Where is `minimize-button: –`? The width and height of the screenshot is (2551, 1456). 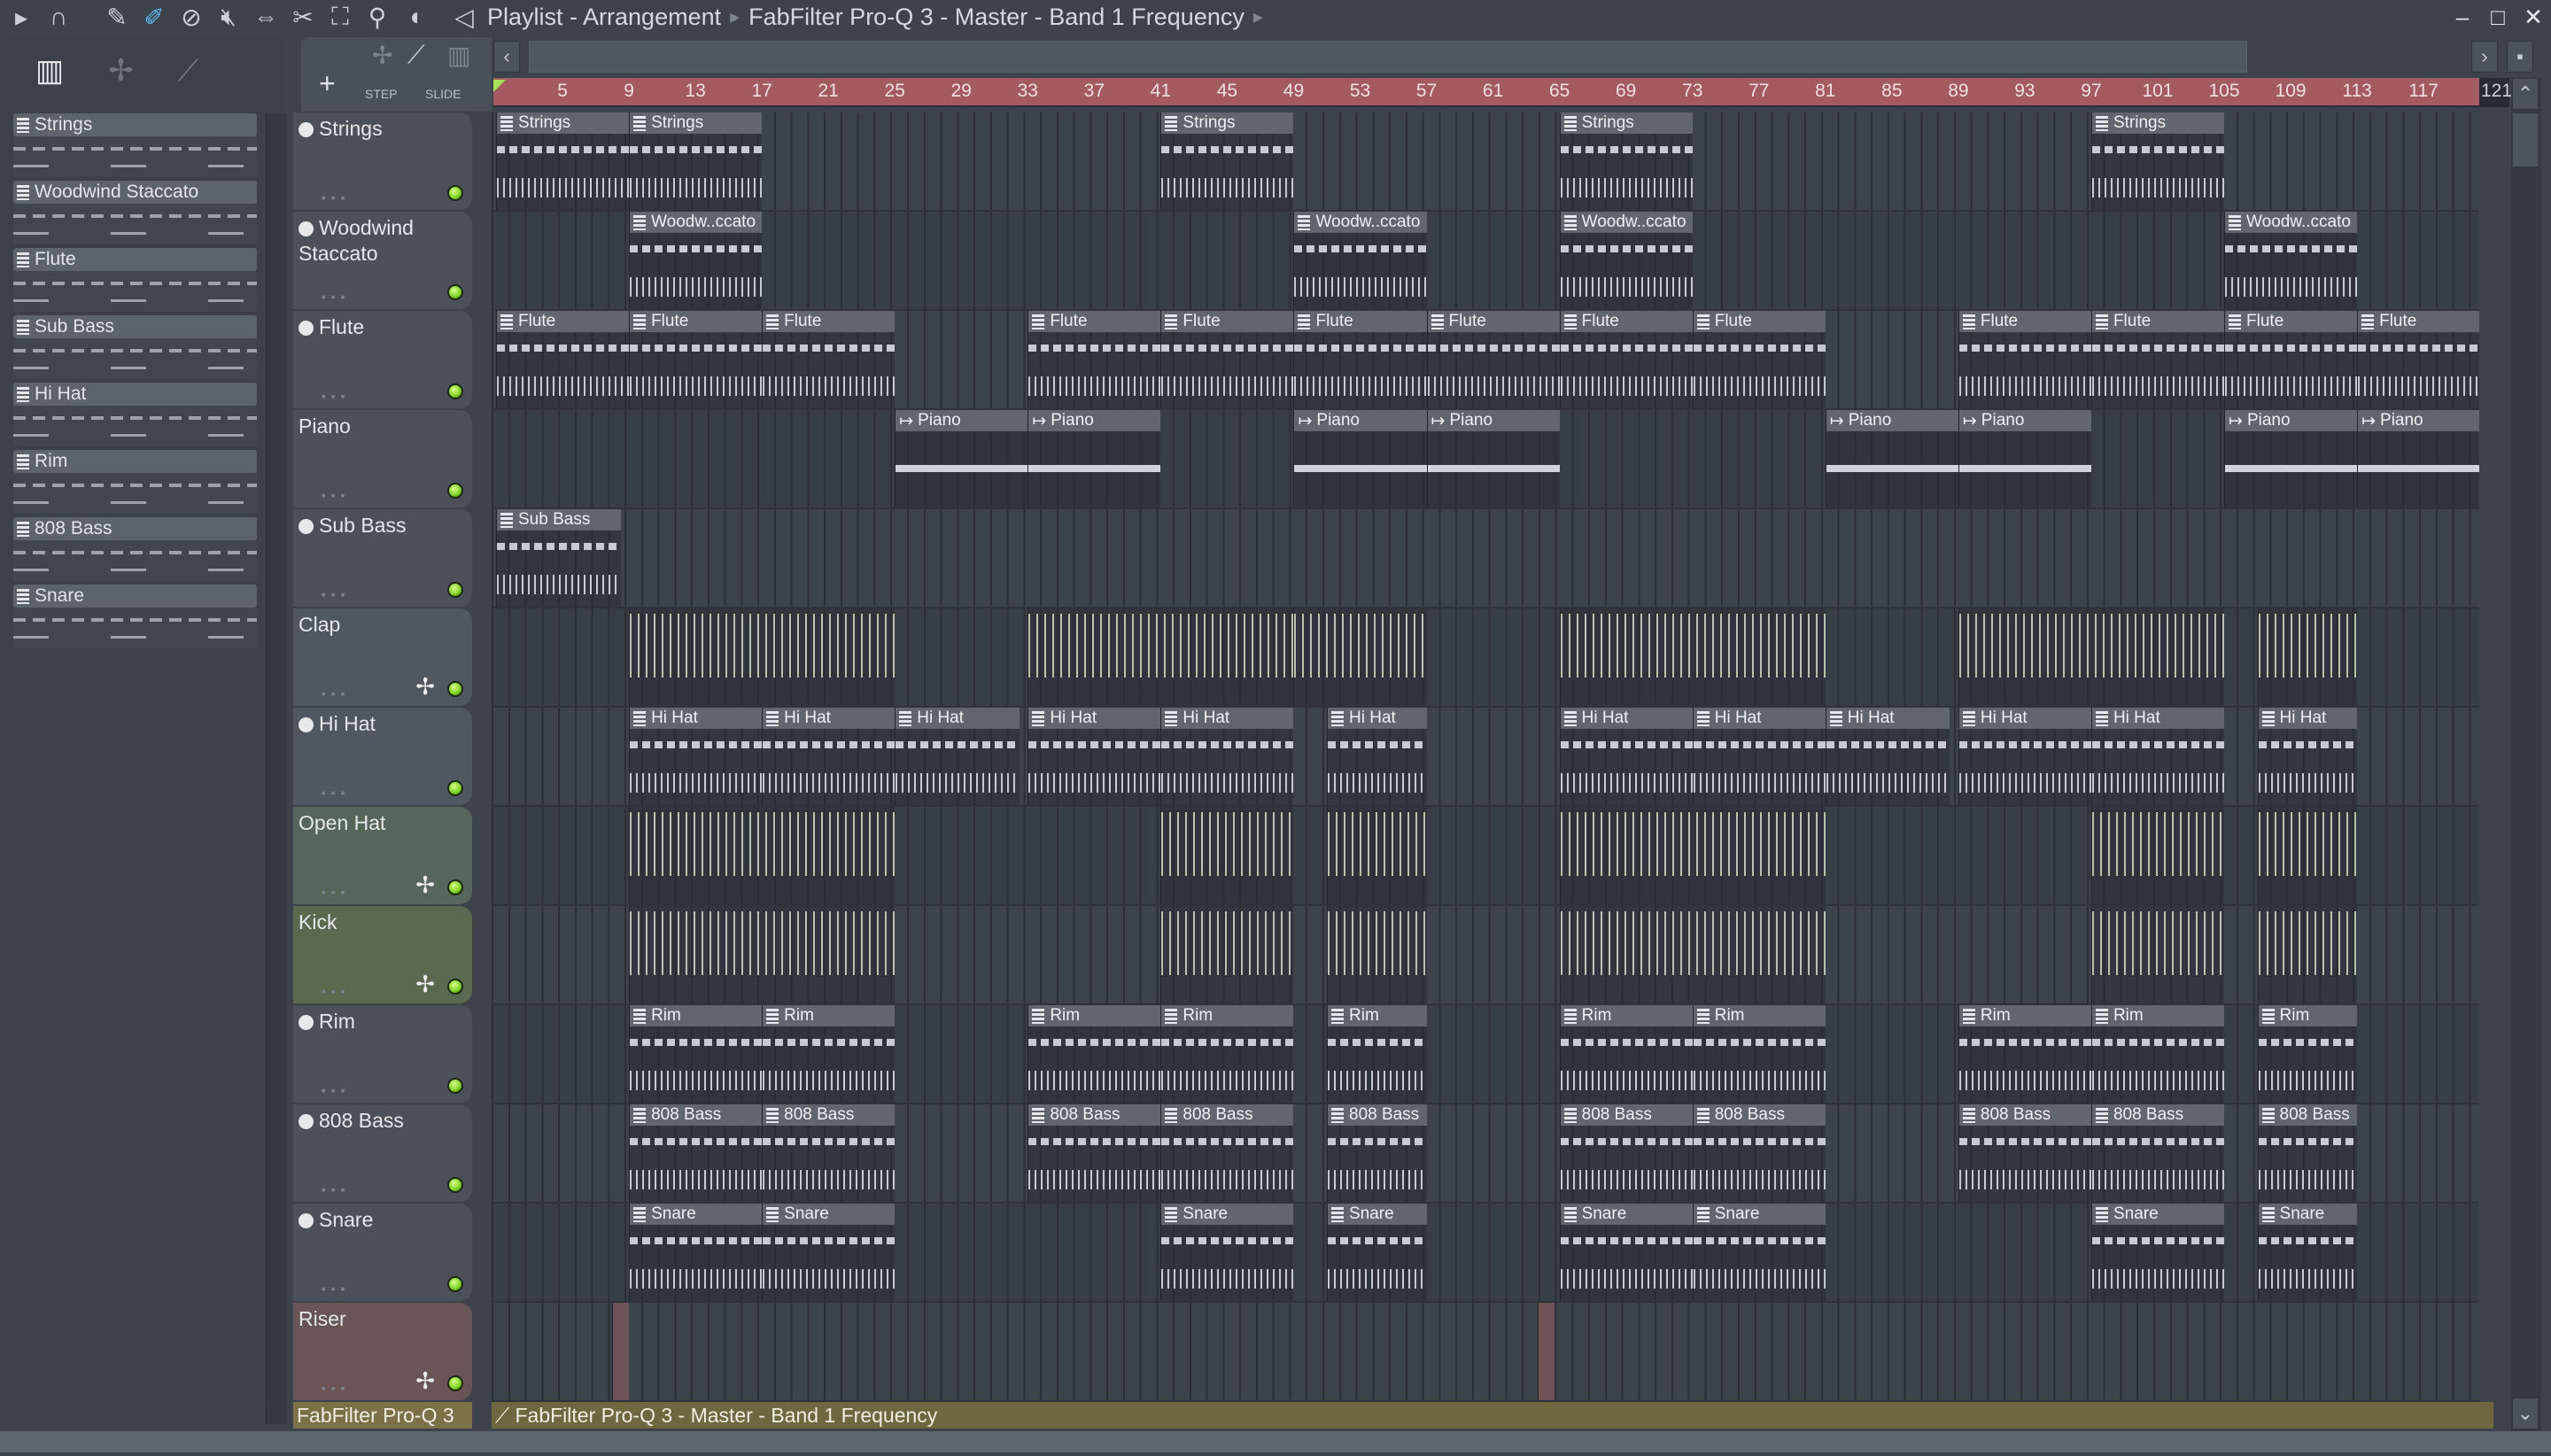 minimize-button: – is located at coordinates (2462, 17).